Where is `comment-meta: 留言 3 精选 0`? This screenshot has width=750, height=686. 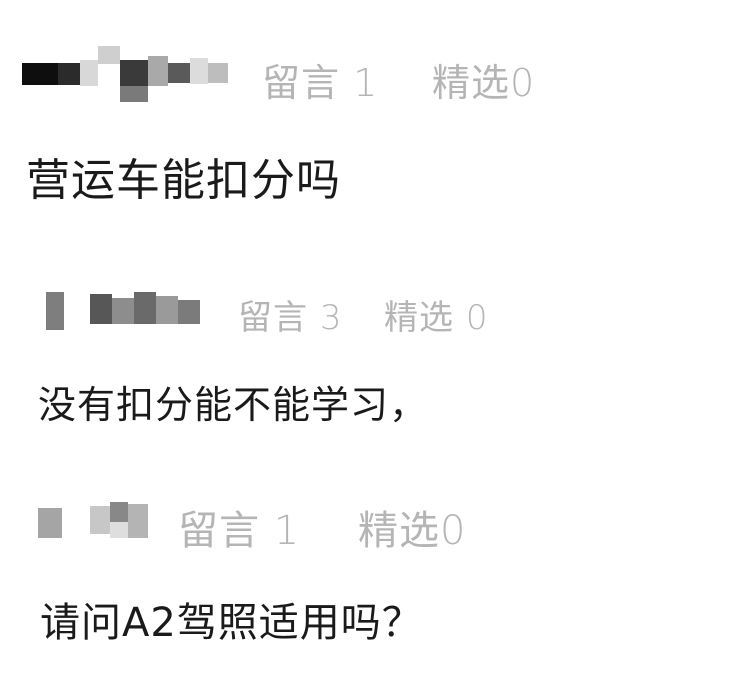
comment-meta: 留言 3 精选 0 is located at coordinates (375, 314).